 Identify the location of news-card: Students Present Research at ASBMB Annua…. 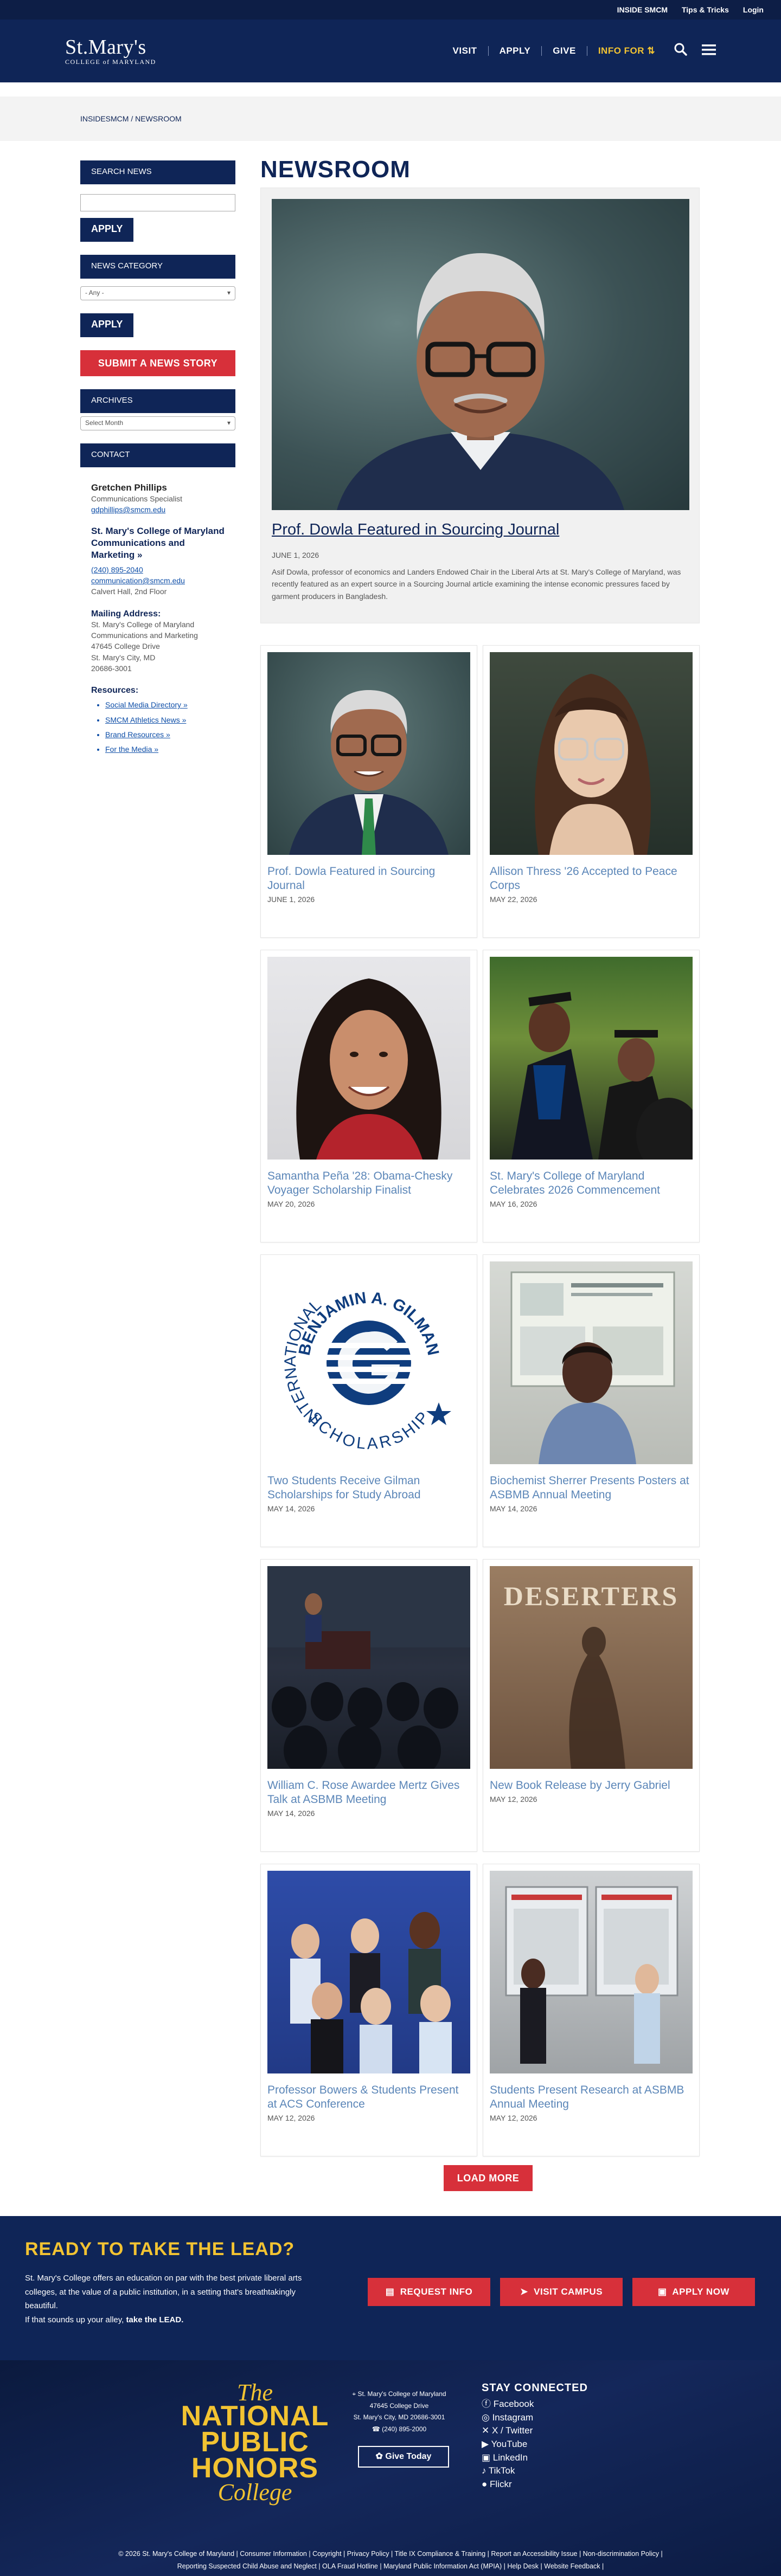
(591, 2010).